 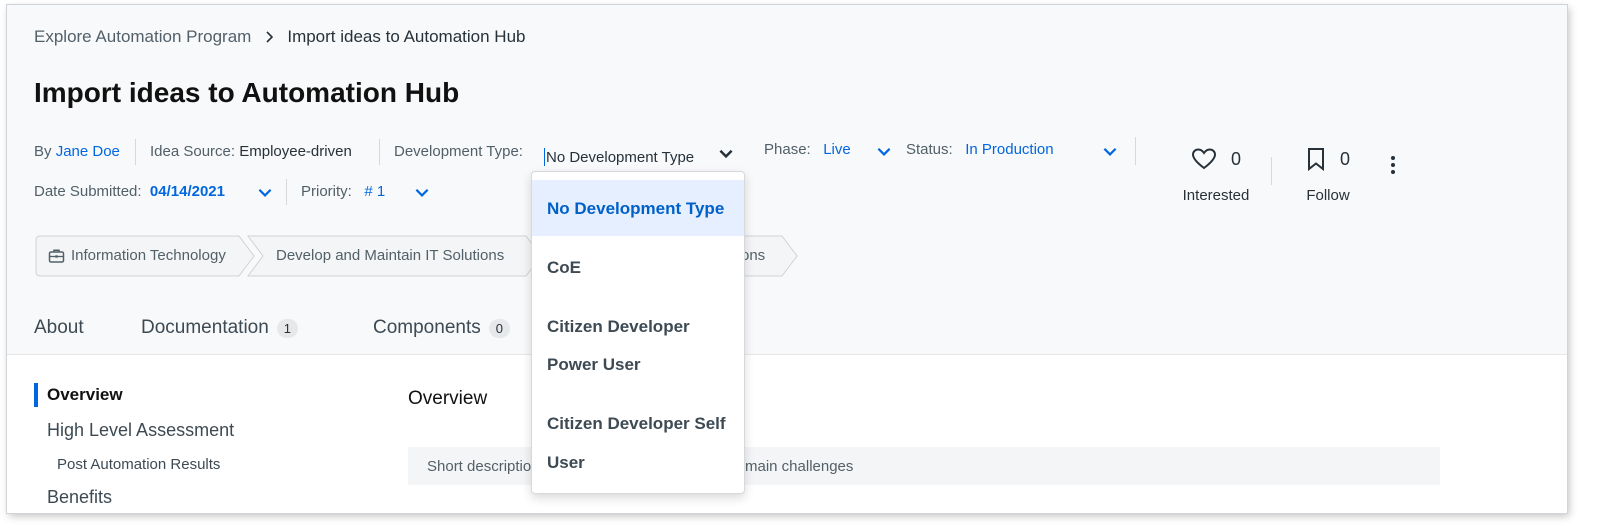 I want to click on dropdown-option-citizen-developer-power-user: Citizen Developer, so click(x=618, y=327).